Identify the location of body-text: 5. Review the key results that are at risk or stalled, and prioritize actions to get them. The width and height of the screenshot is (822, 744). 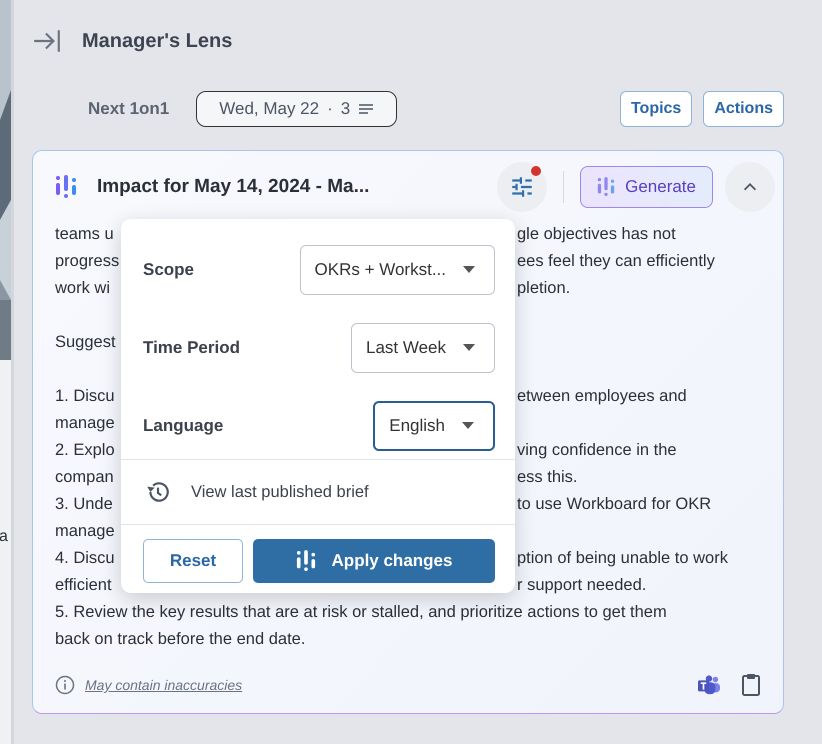
(361, 612).